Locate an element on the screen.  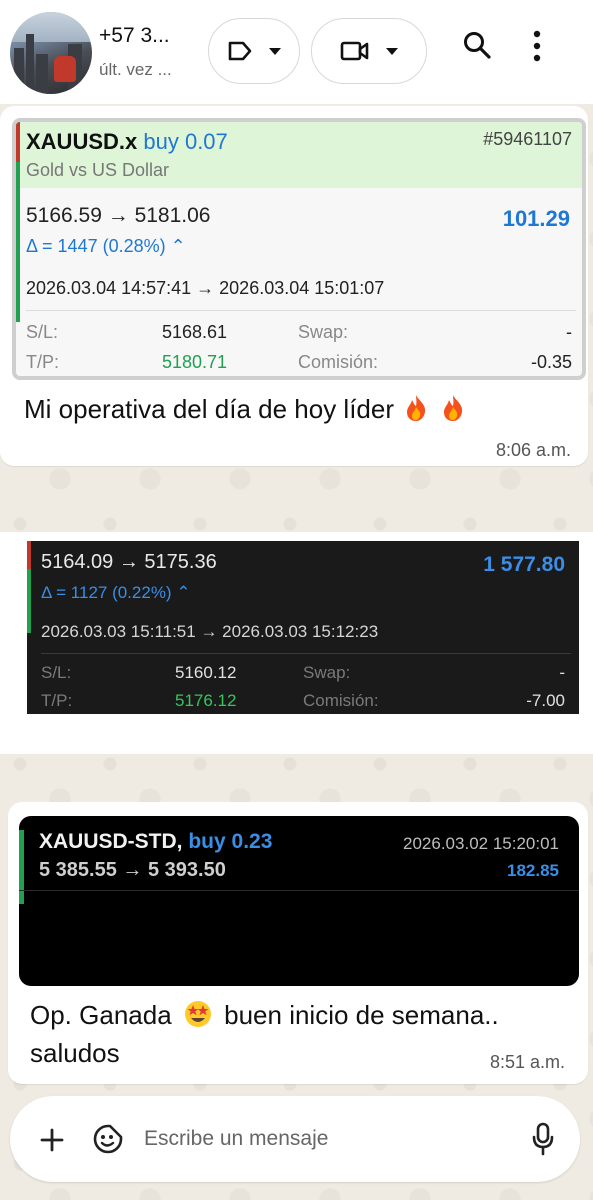
message-time: 8:06 a.m. is located at coordinates (533, 450).